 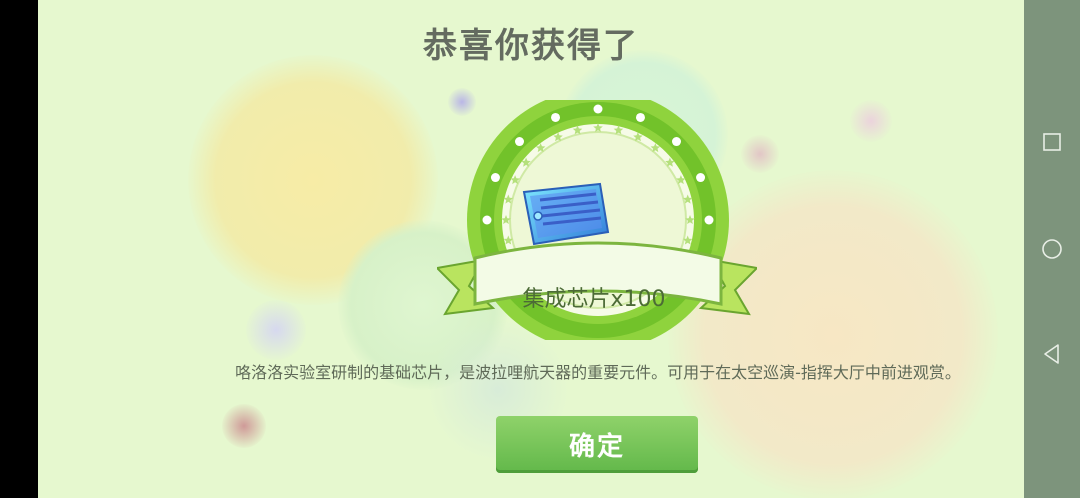 I want to click on recent-apps-icon, so click(x=1052, y=142).